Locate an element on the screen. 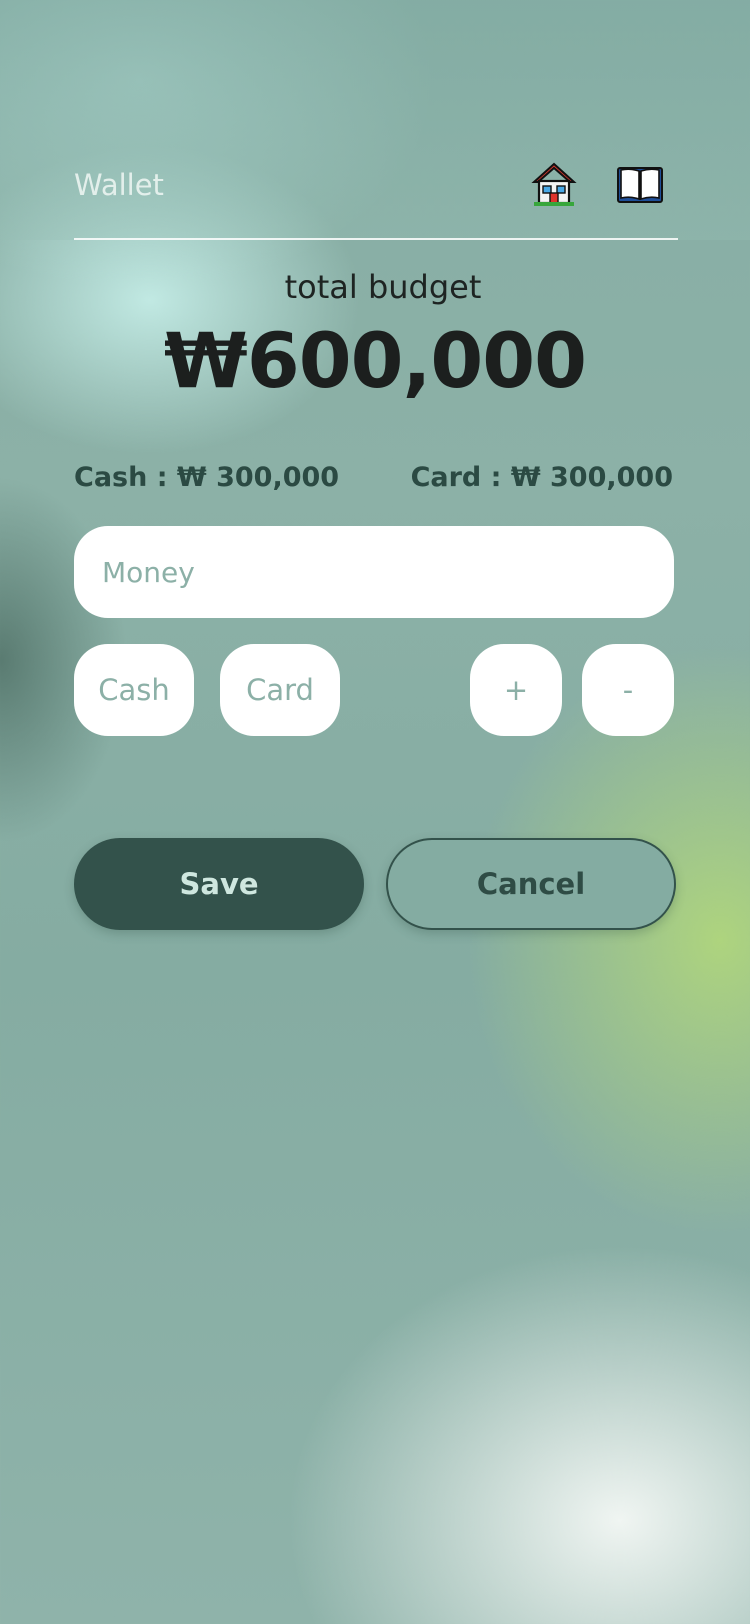  cash-button: Cash is located at coordinates (134, 690).